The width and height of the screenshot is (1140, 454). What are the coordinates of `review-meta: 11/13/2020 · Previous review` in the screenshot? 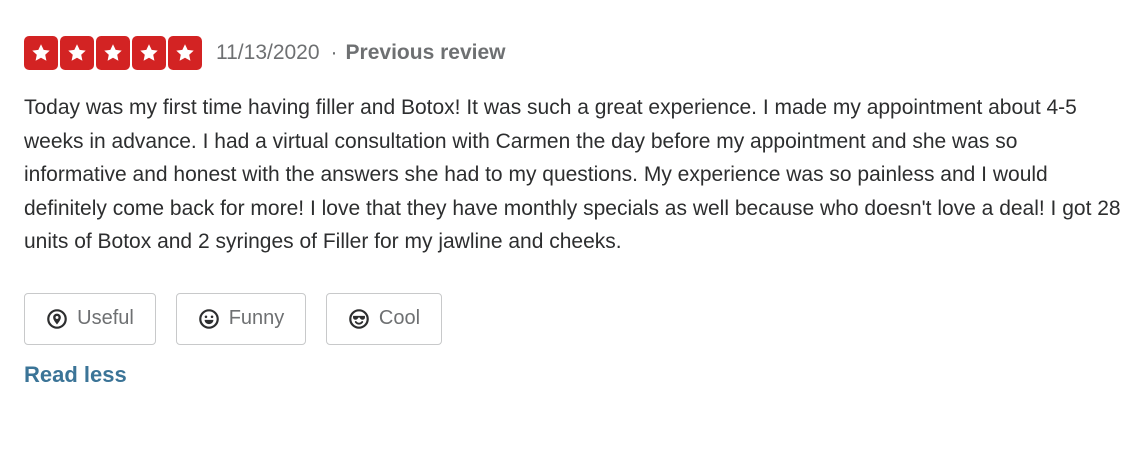 It's located at (574, 53).